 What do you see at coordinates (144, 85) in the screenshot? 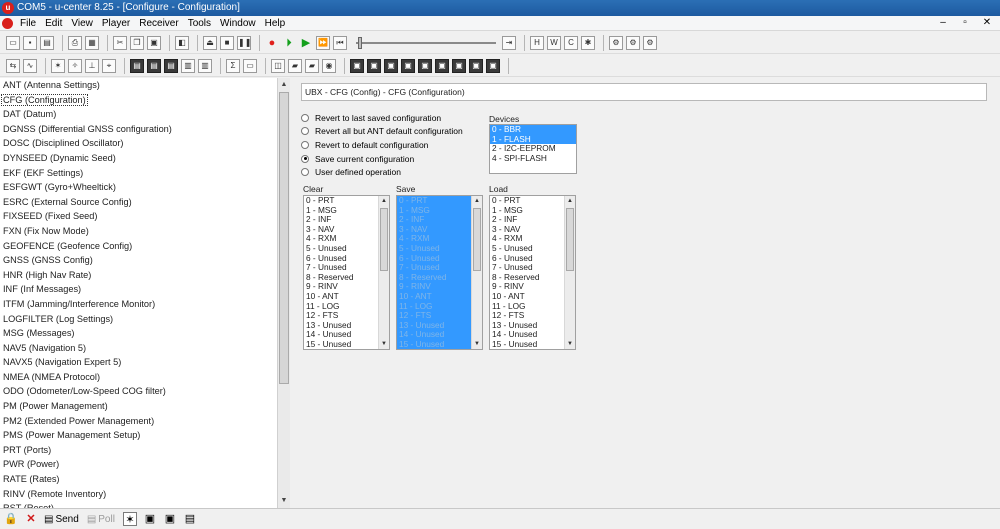
I see `message-list-item: ANT (Antenna Settings)` at bounding box center [144, 85].